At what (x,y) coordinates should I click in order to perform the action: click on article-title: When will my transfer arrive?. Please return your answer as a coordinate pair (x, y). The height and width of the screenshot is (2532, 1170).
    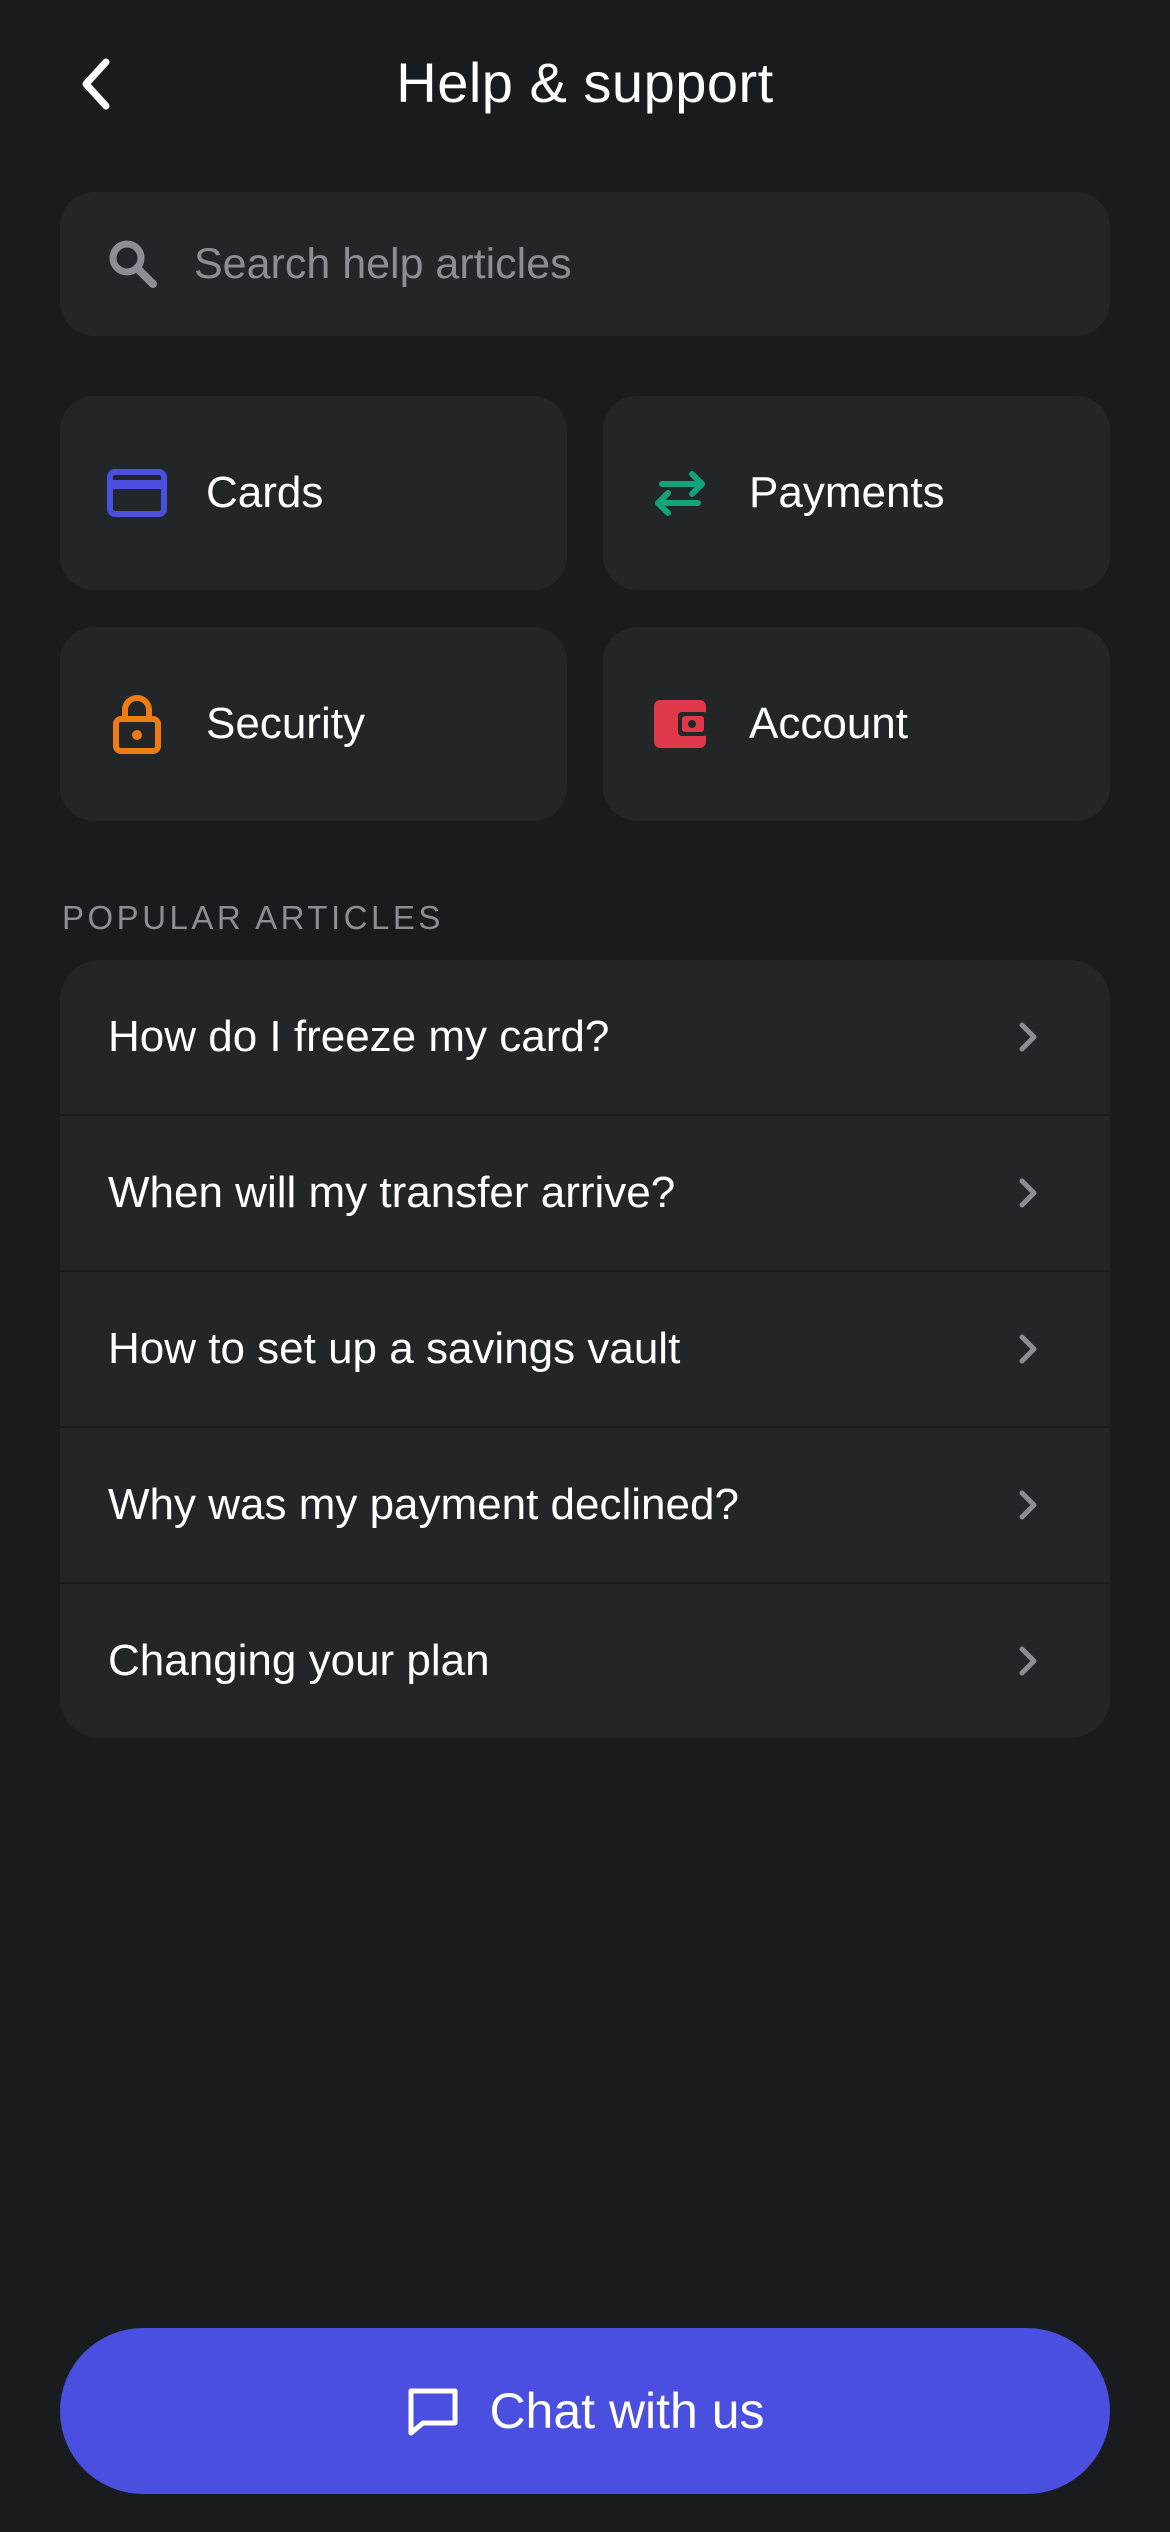
    Looking at the image, I should click on (392, 1192).